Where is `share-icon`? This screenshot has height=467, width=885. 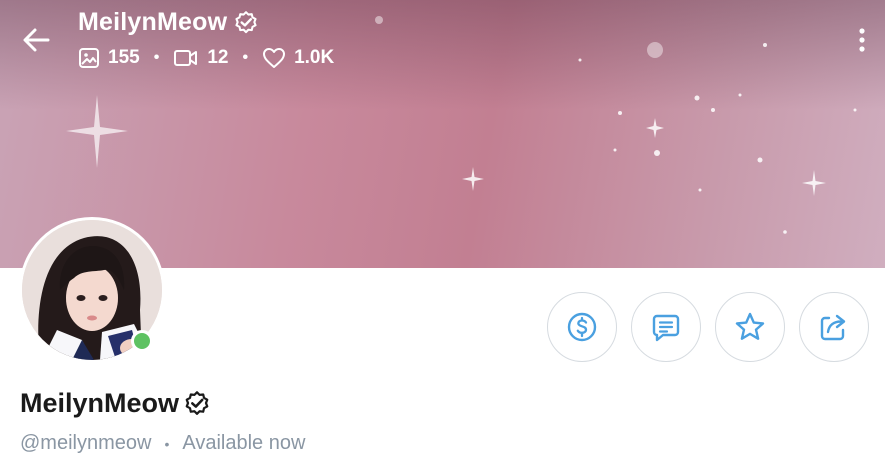
share-icon is located at coordinates (833, 327).